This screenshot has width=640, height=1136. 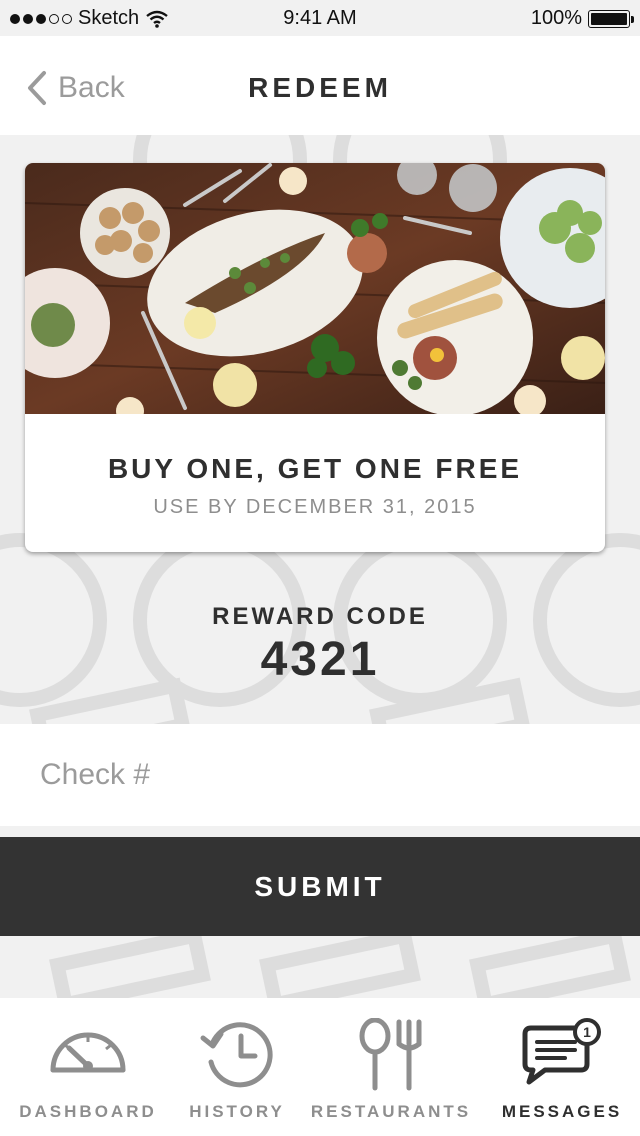 I want to click on fork-spoon-icon, so click(x=390, y=1054).